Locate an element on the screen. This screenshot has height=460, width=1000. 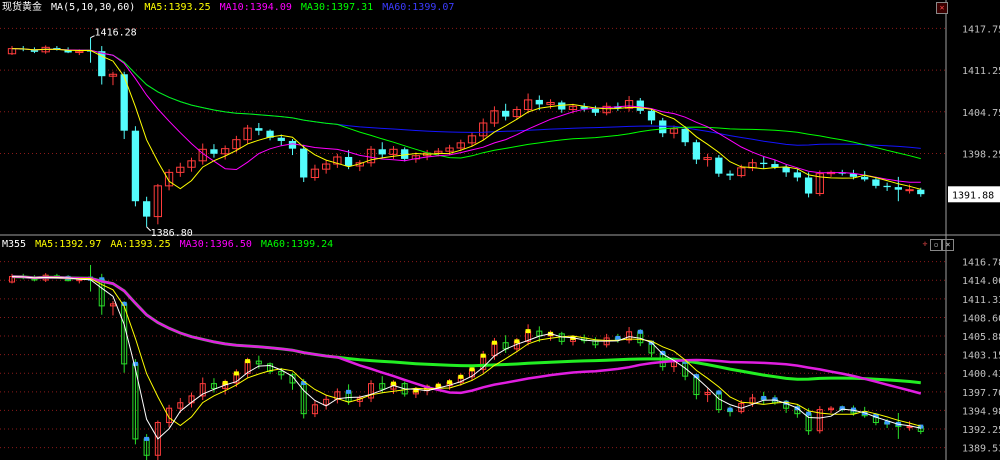
candle-body-up is located at coordinates (909, 190).